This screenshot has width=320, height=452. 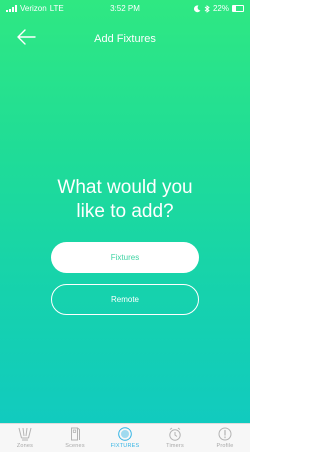 What do you see at coordinates (125, 10) in the screenshot?
I see `status-bar: Verizon LTE 3:52 PM 22%` at bounding box center [125, 10].